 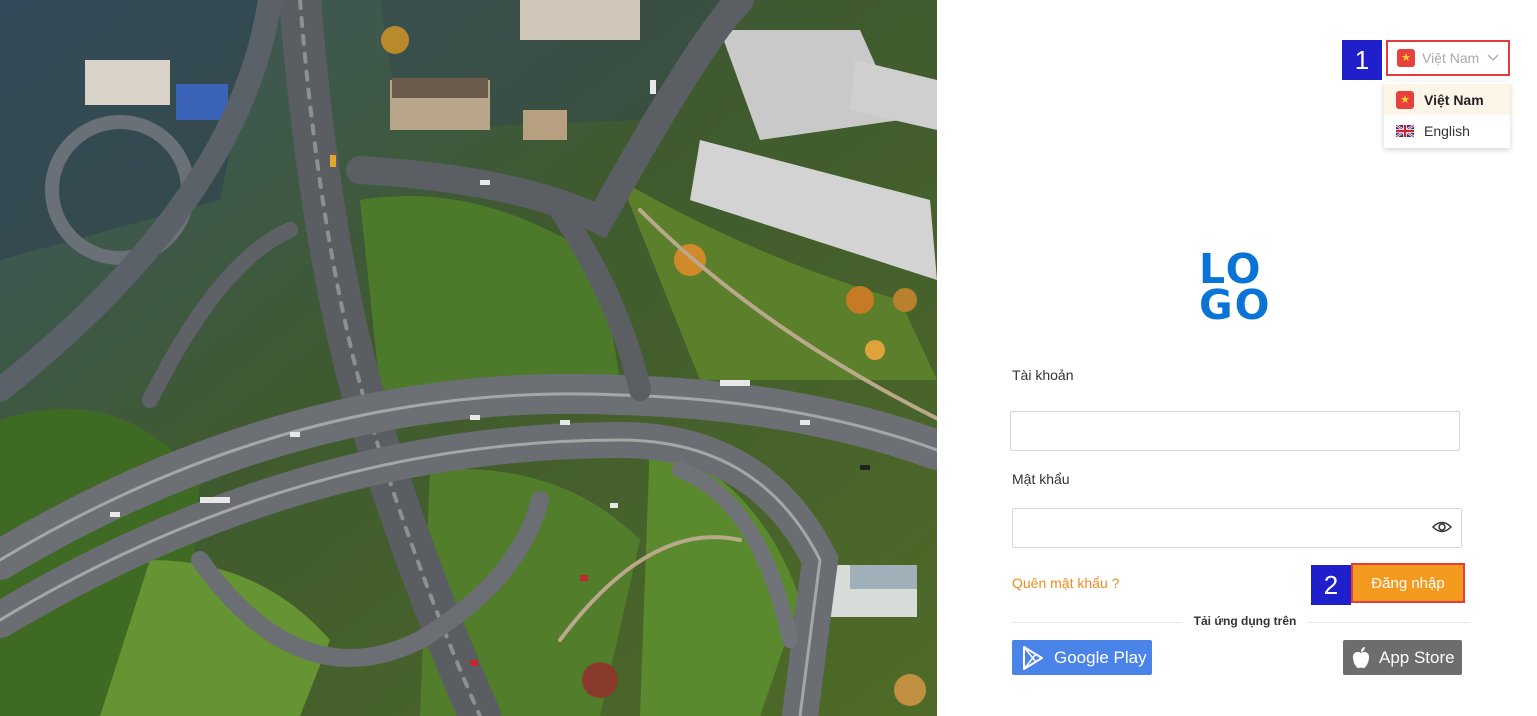 I want to click on google-play-icon, so click(x=1033, y=657).